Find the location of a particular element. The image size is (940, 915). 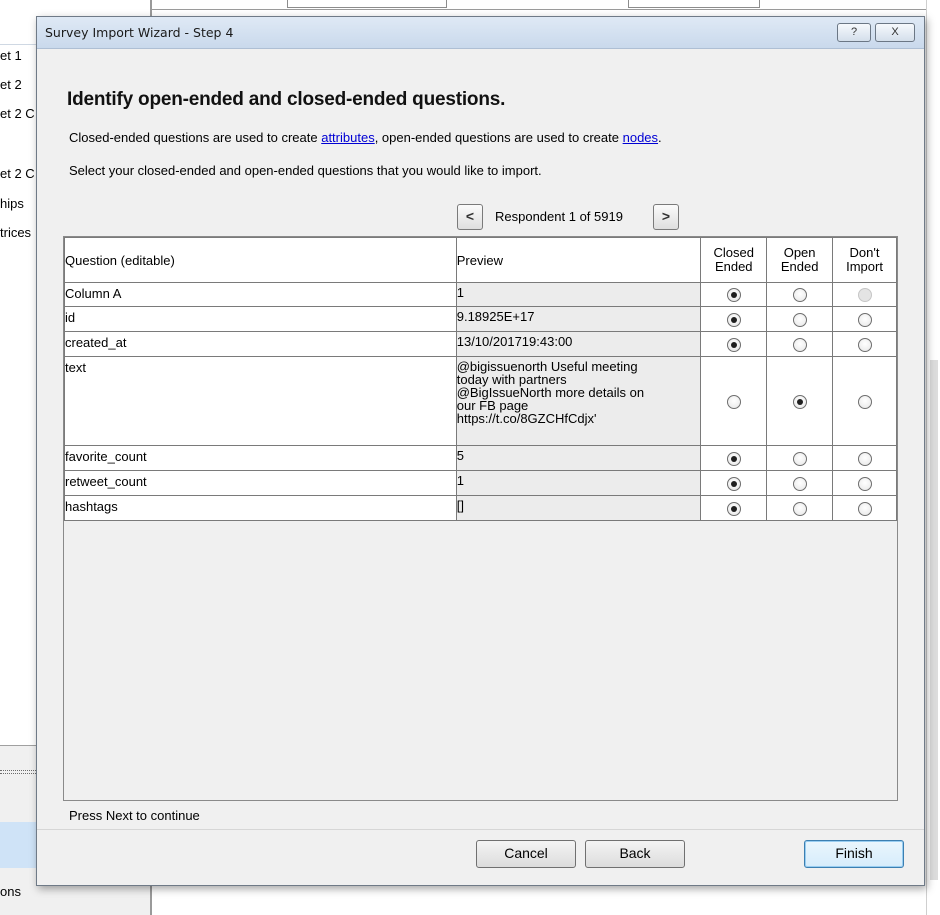

header-label: Open is located at coordinates (799, 252).